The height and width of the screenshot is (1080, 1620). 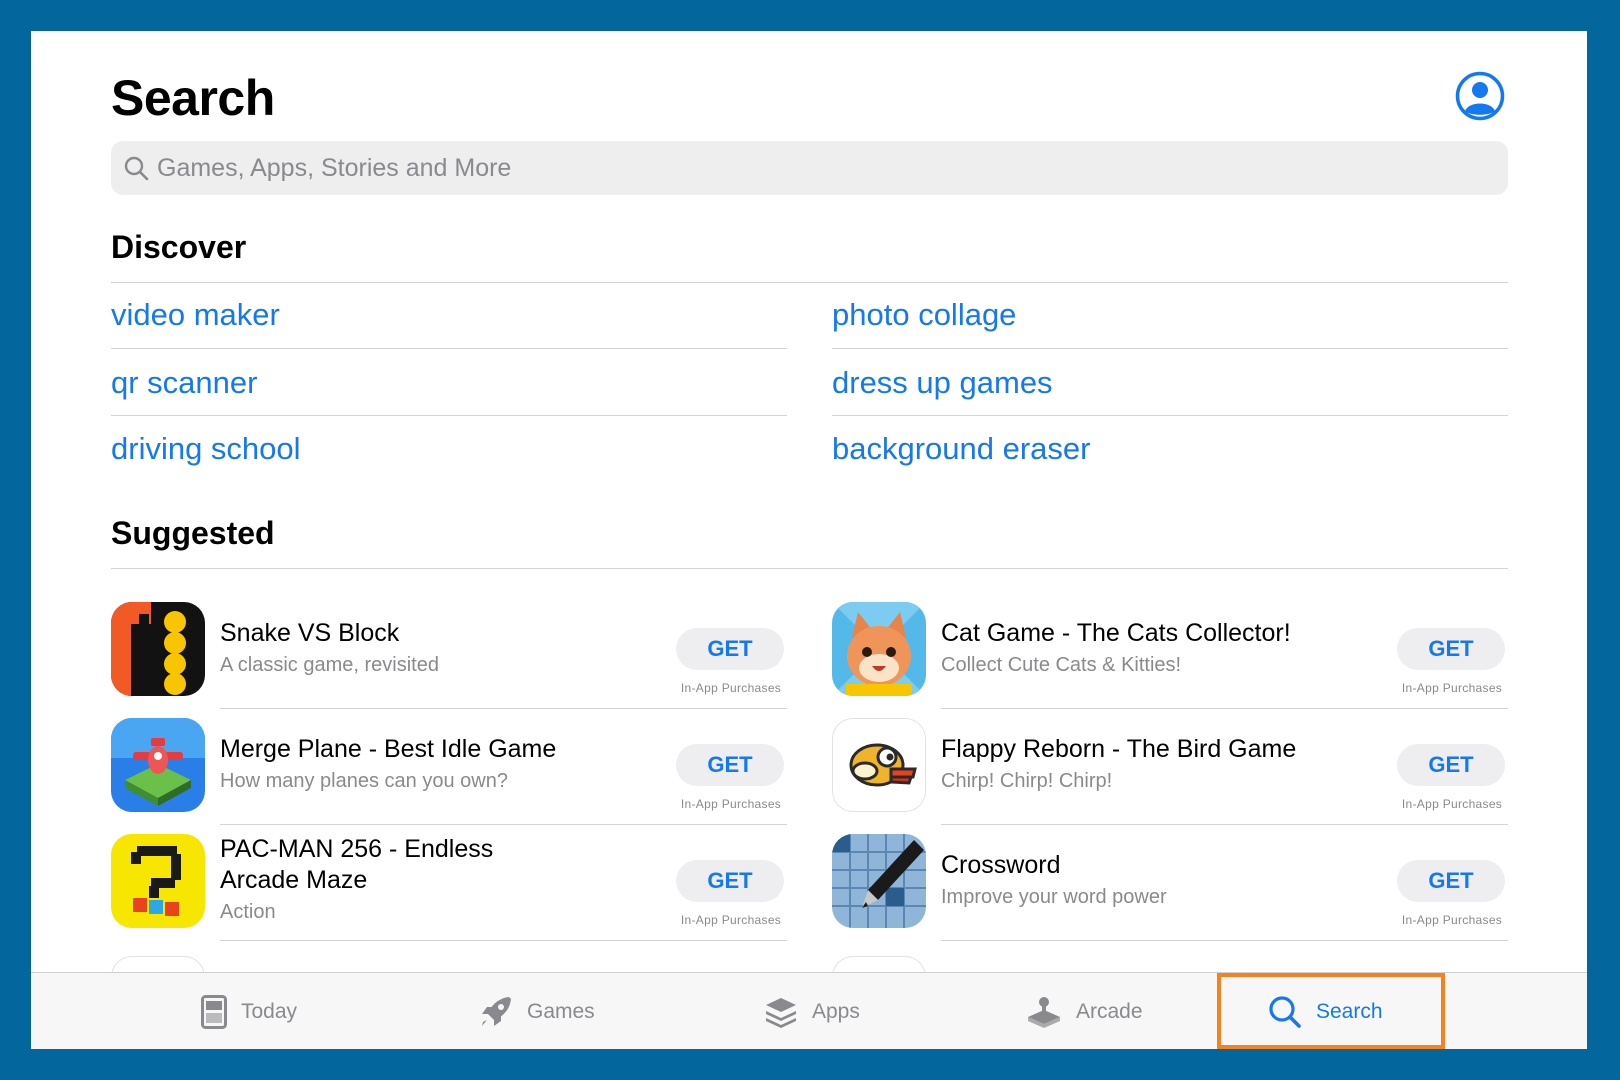 What do you see at coordinates (179, 247) in the screenshot?
I see `discover-heading: Discover` at bounding box center [179, 247].